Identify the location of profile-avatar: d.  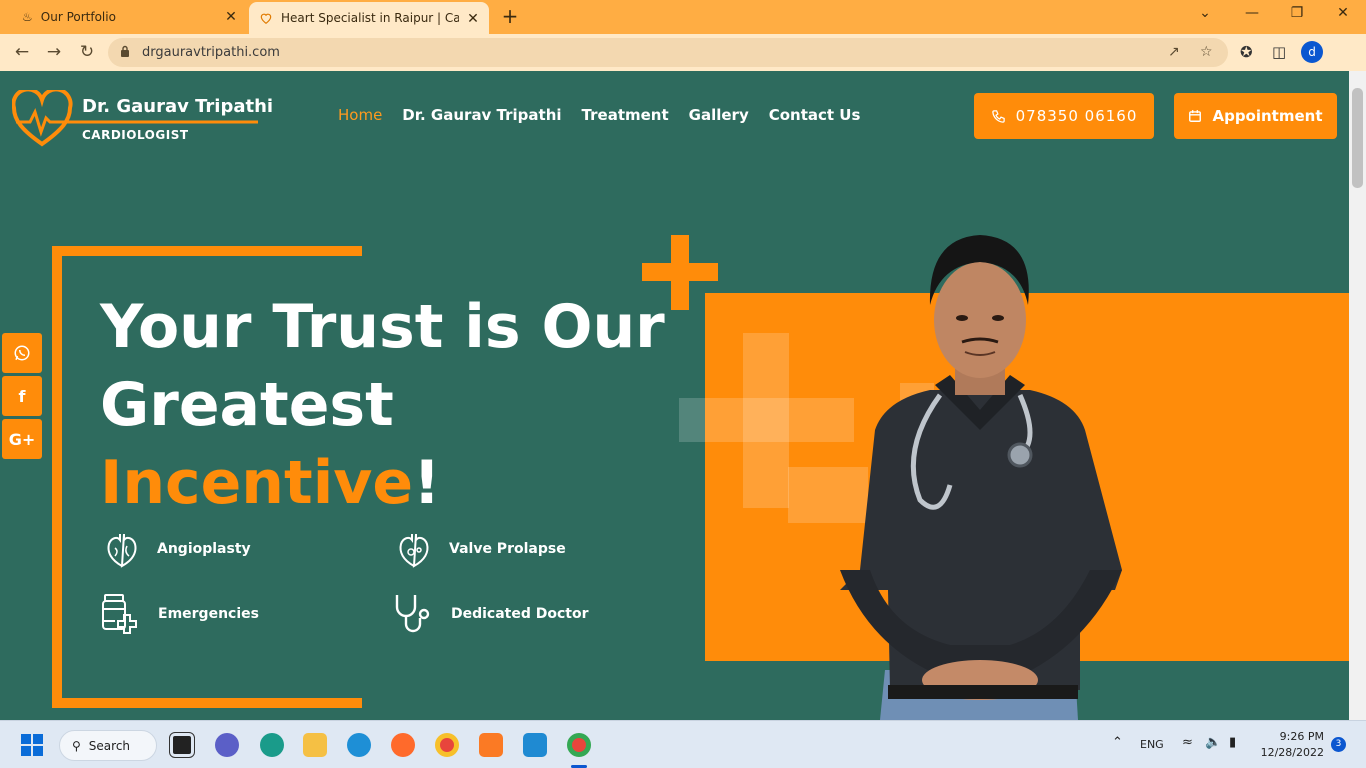
(1312, 52).